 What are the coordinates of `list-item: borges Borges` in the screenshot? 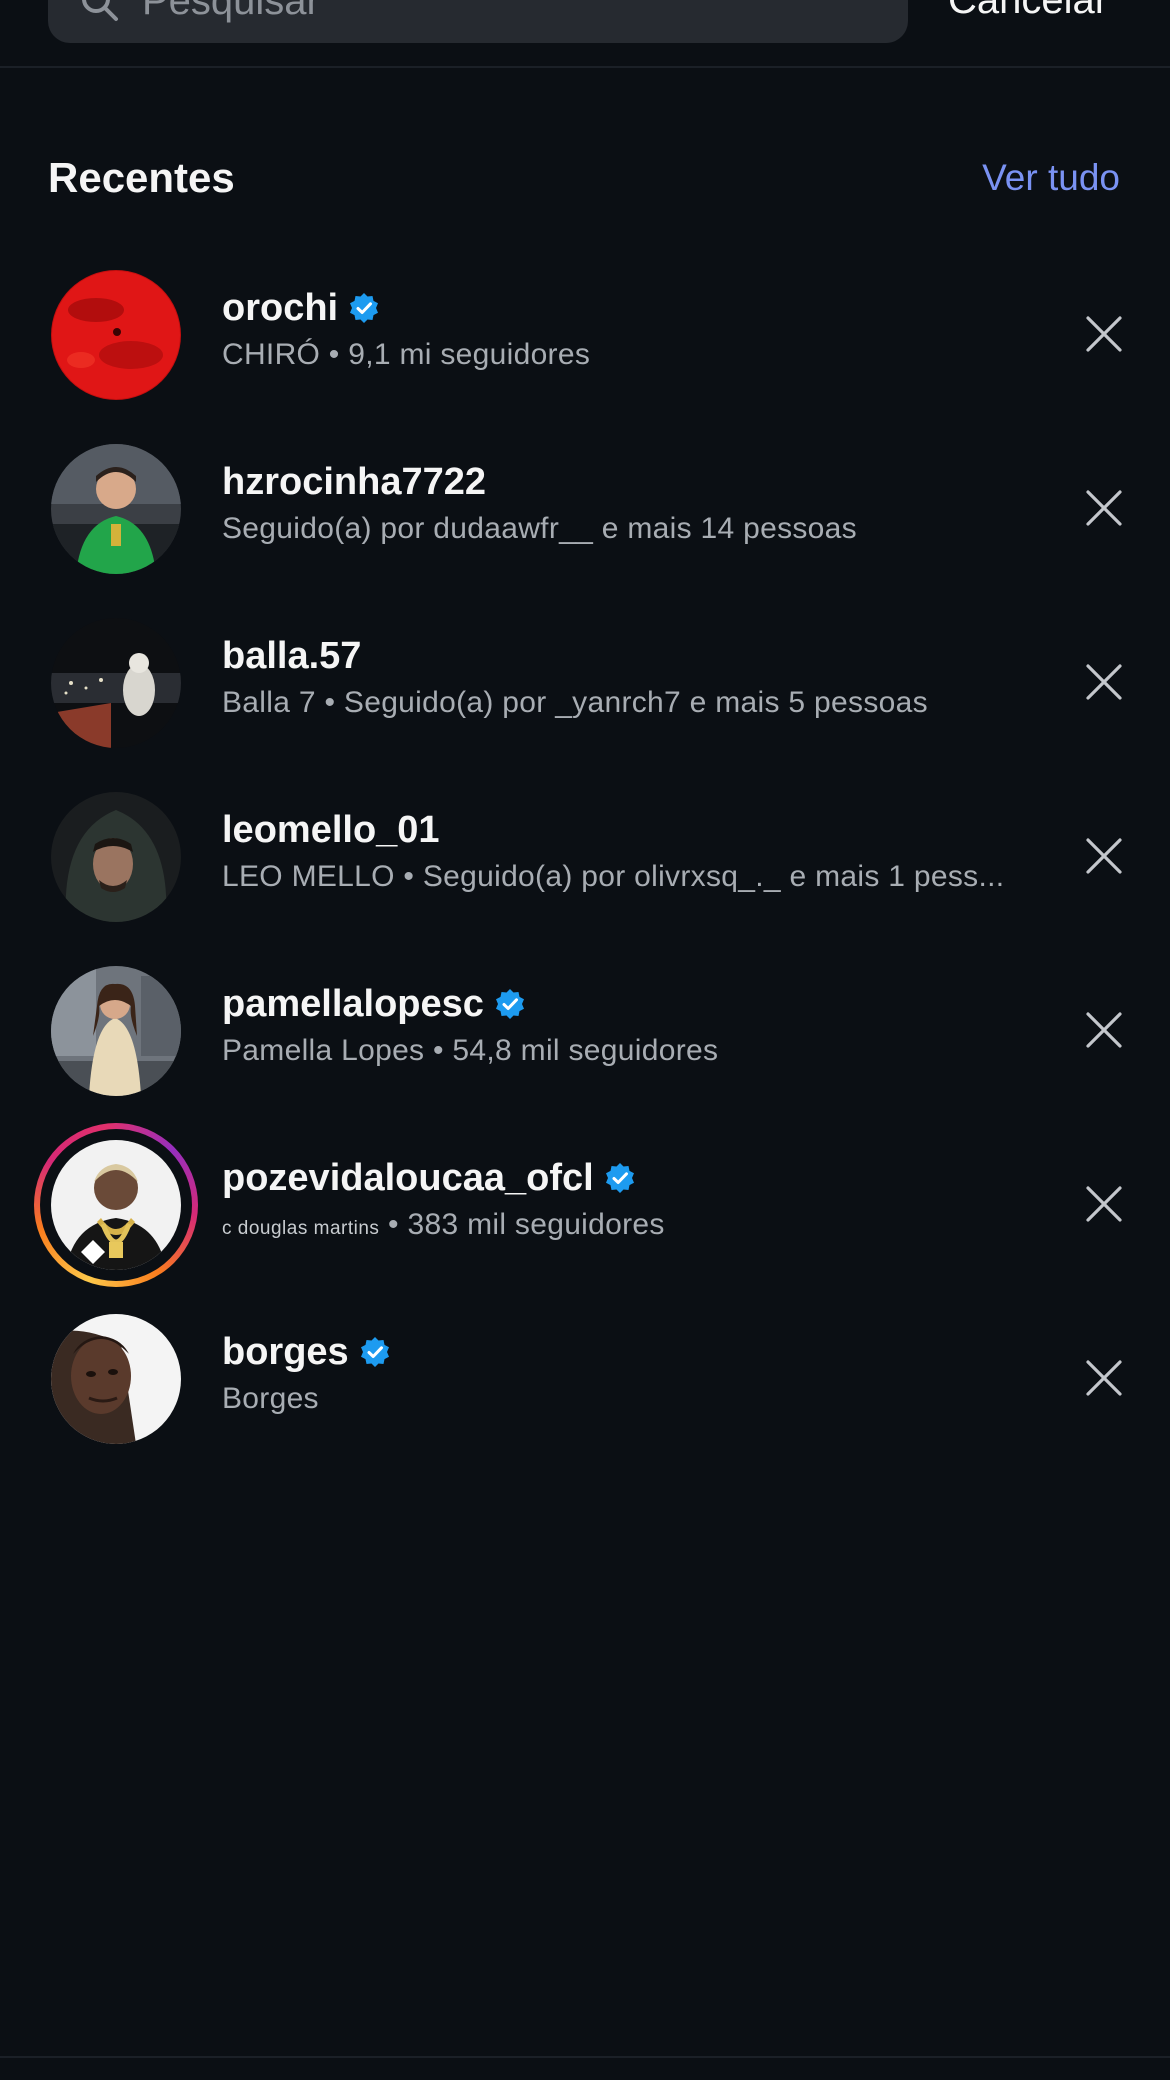 It's located at (585, 1389).